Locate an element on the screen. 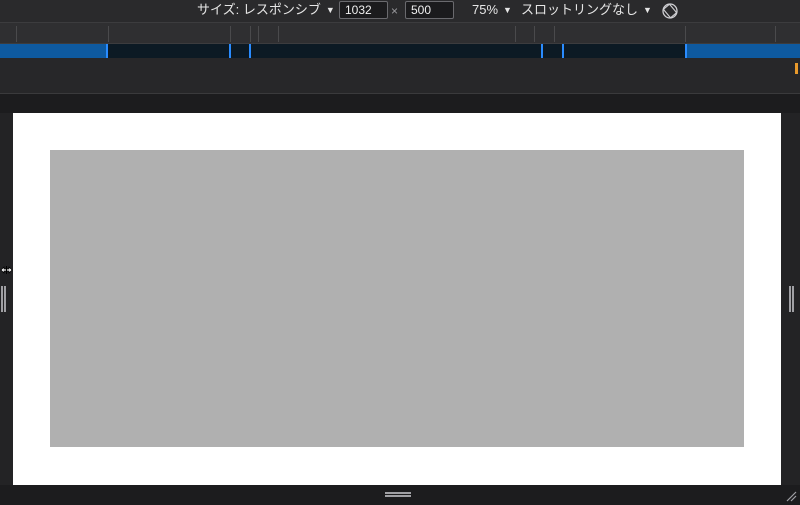  right-resize-handle is located at coordinates (791, 299).